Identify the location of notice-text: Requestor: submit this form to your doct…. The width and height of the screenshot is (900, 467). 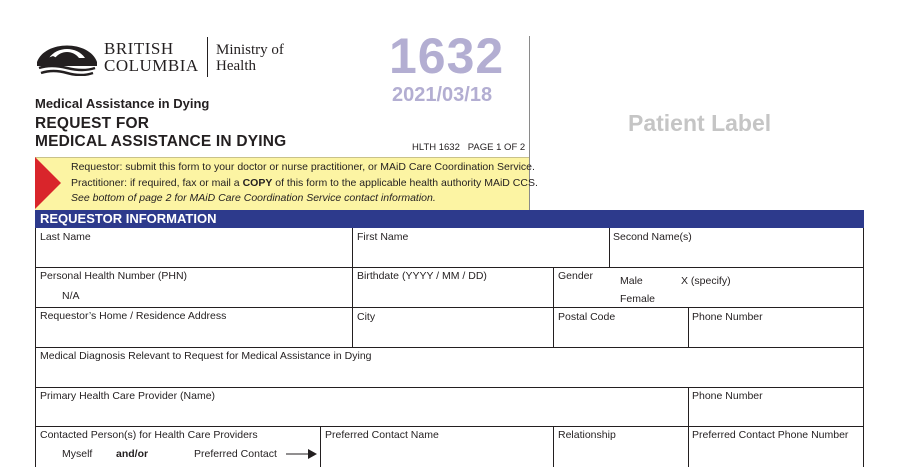
(304, 183).